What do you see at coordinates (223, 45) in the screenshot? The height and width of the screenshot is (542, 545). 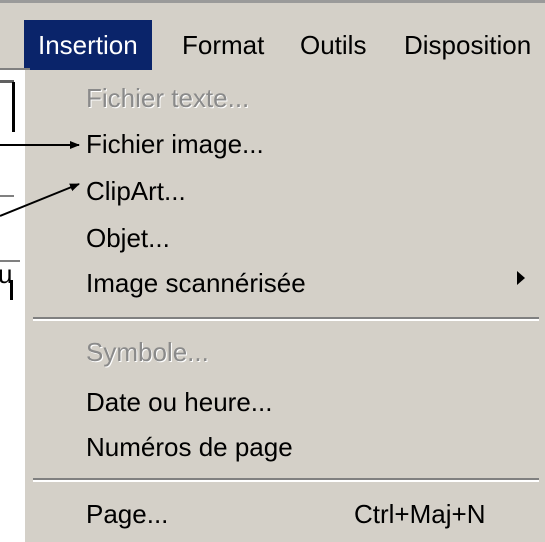 I see `menu-format: Format` at bounding box center [223, 45].